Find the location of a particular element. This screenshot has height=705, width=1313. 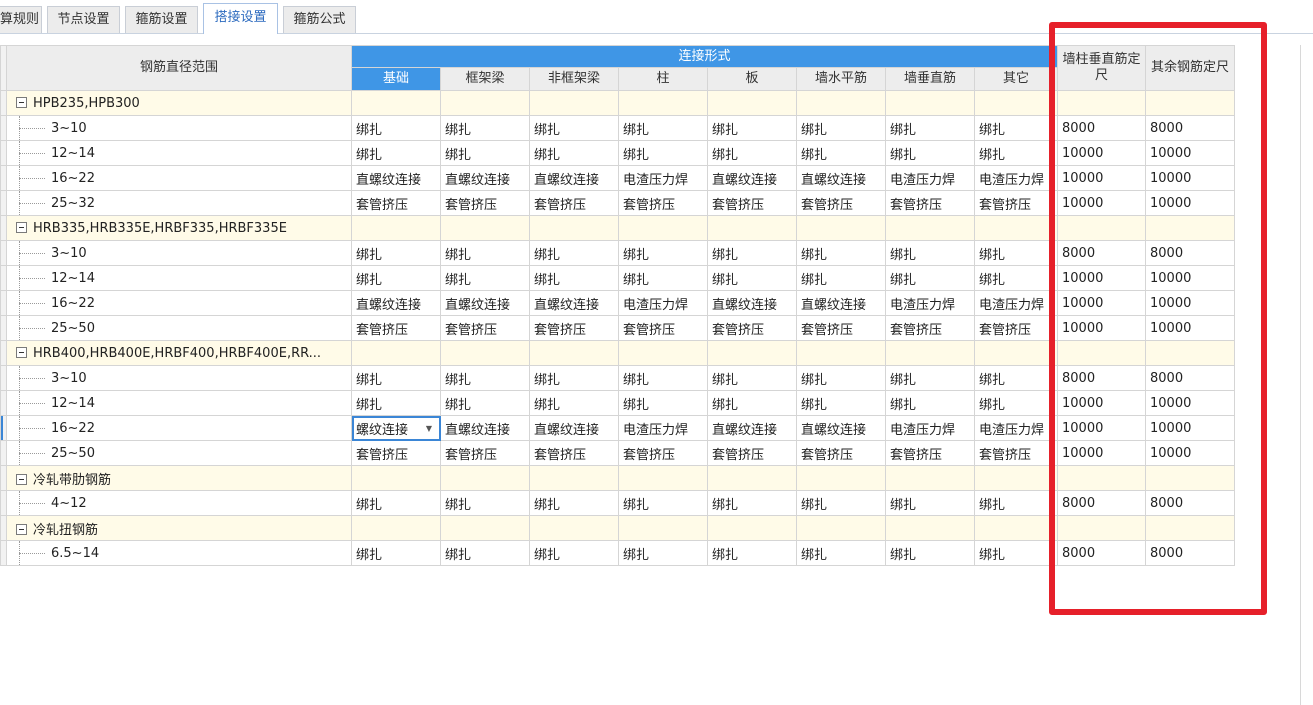

tab-lap-settings: 搭接设置 is located at coordinates (240, 18).